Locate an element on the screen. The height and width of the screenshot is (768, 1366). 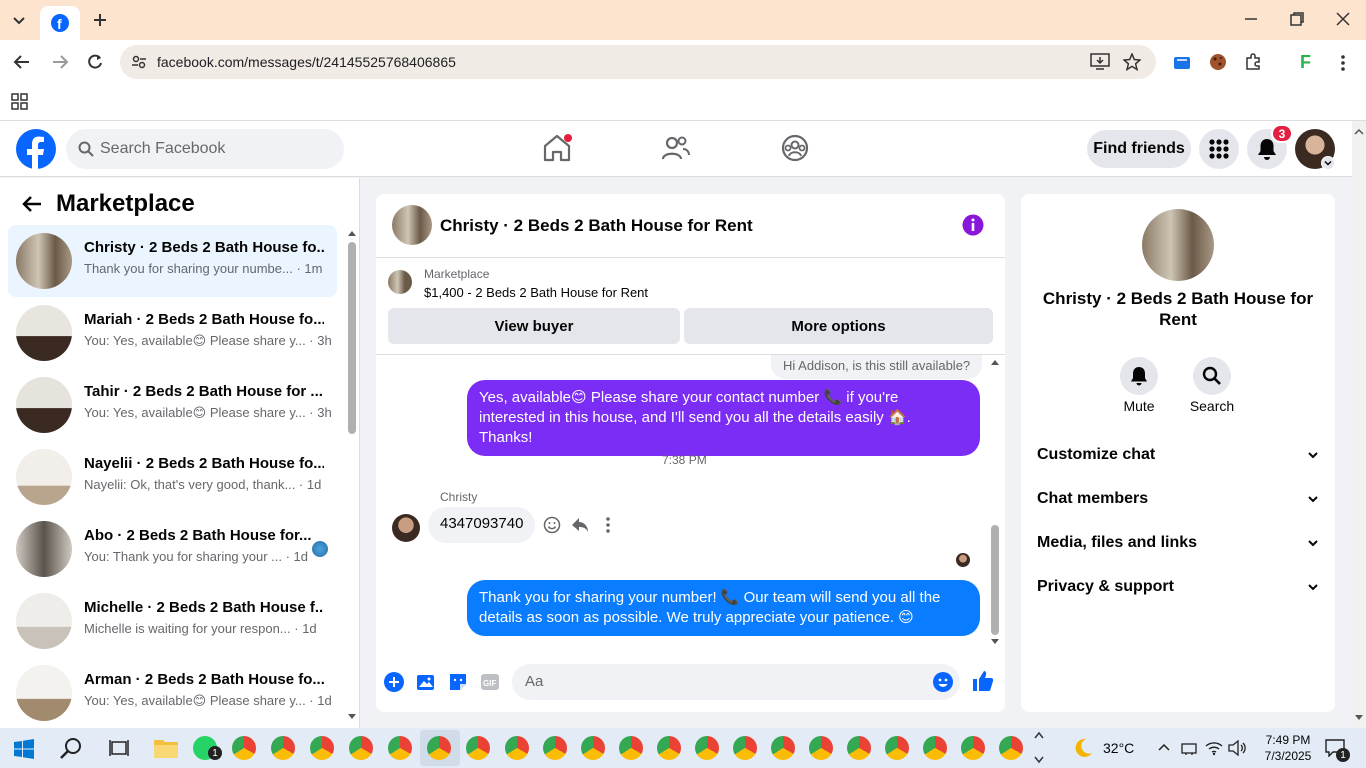
windows-start-icon is located at coordinates (24, 749).